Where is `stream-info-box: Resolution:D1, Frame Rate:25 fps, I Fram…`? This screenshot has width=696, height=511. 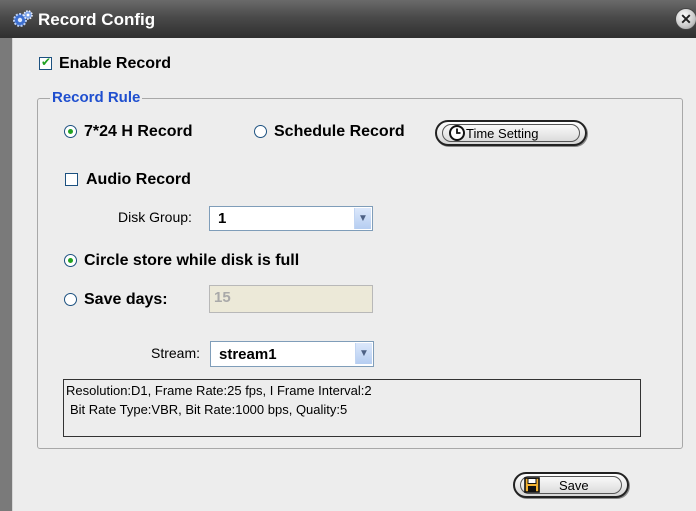
stream-info-box: Resolution:D1, Frame Rate:25 fps, I Fram… is located at coordinates (352, 408).